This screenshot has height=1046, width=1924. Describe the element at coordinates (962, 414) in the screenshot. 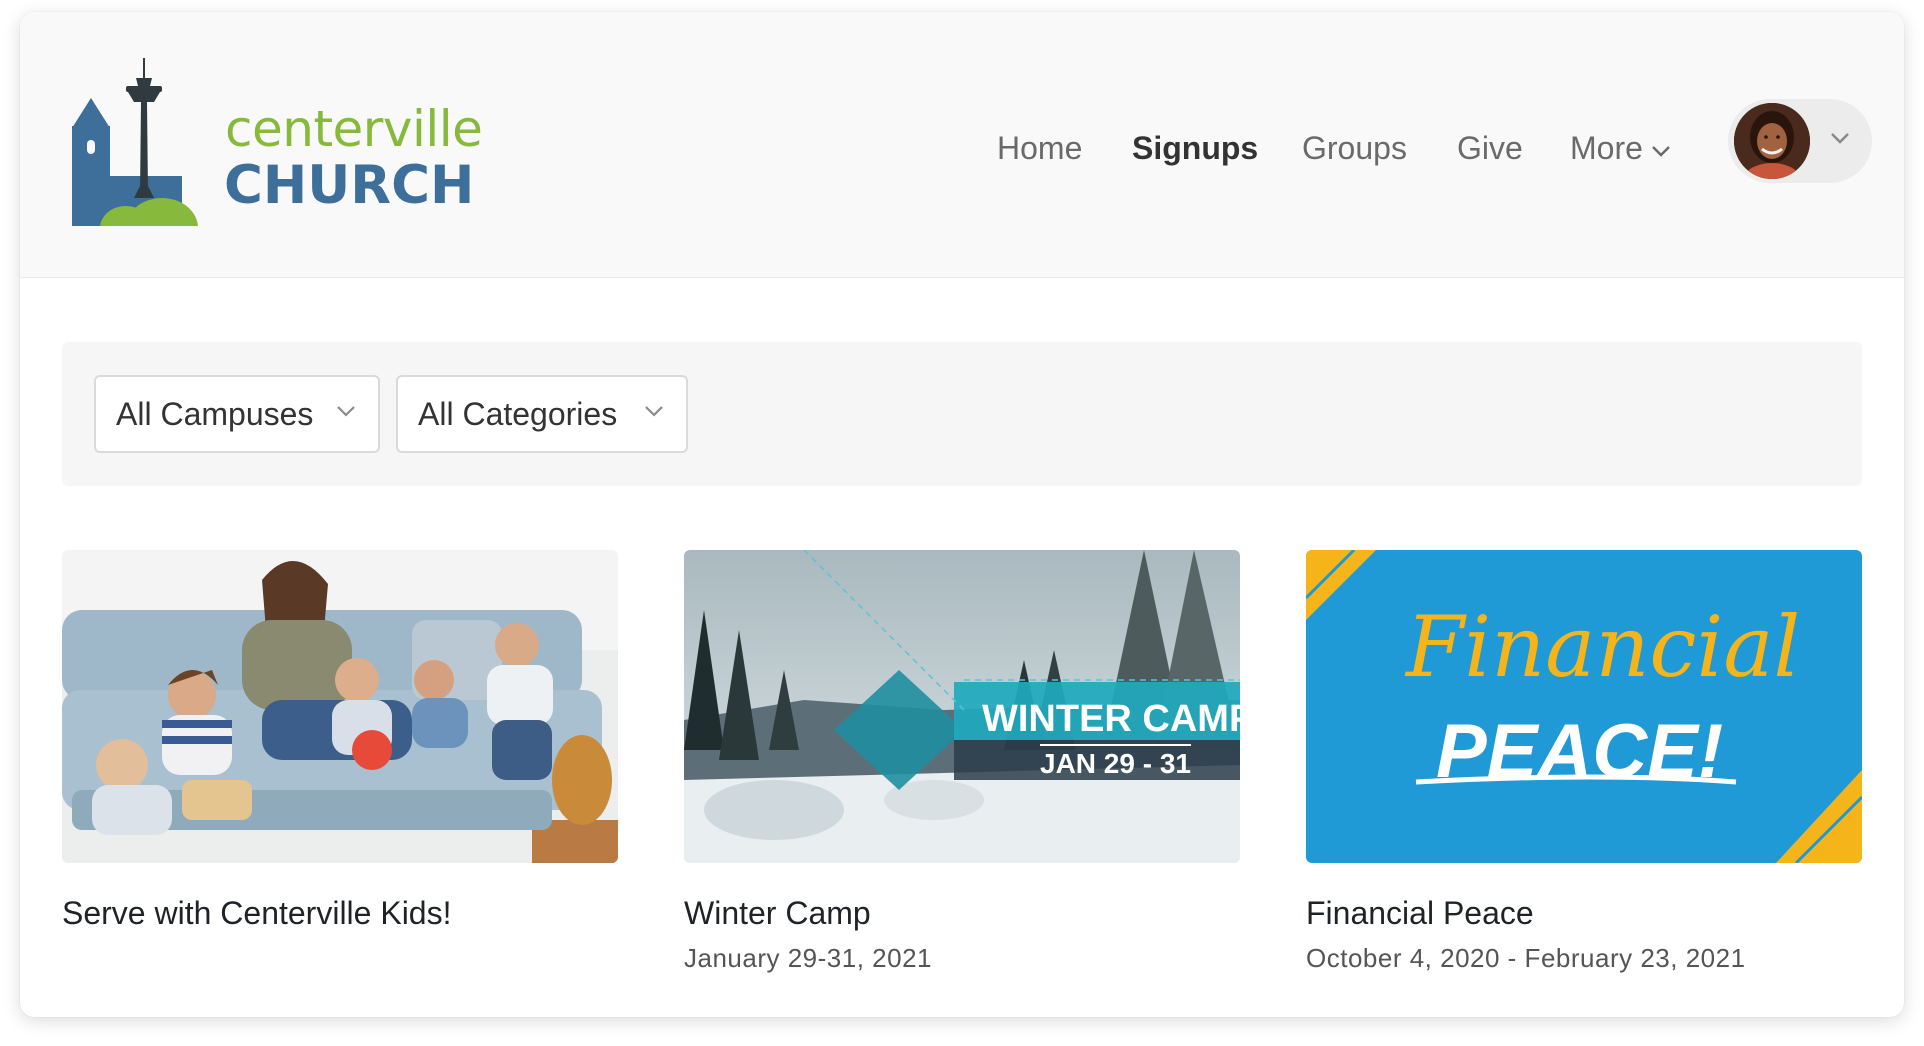

I see `filter-bar: All Campuses All Categories` at that location.